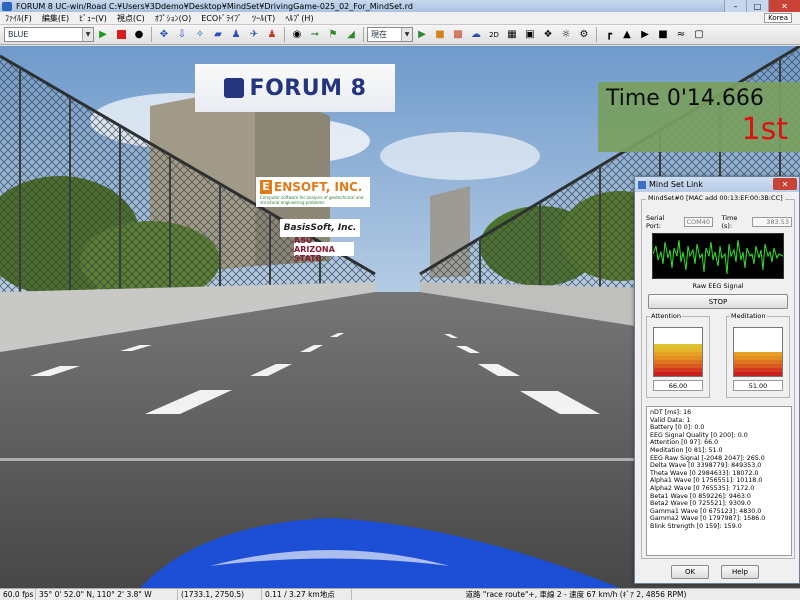  I want to click on road-icon: ◢, so click(351, 35).